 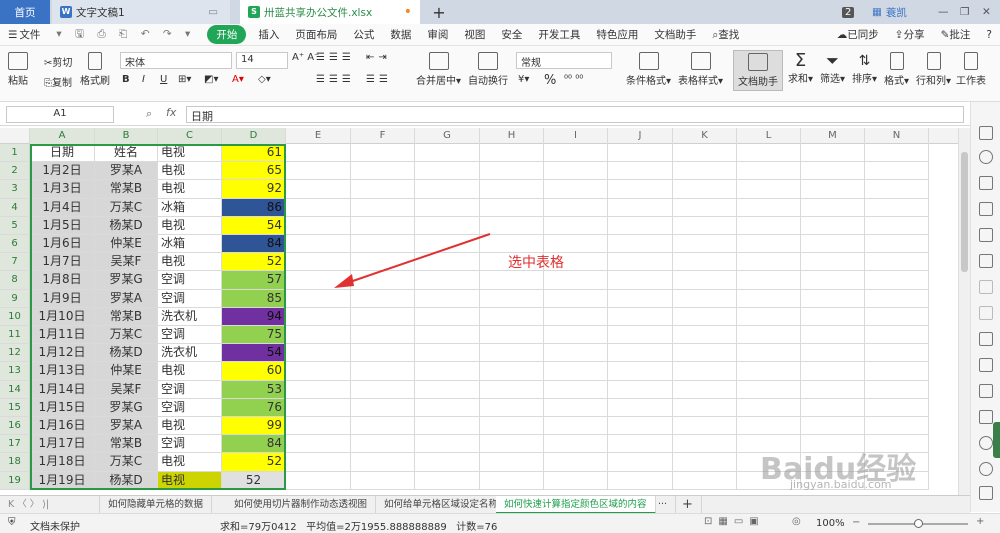 I want to click on column-header: E, so click(x=318, y=136).